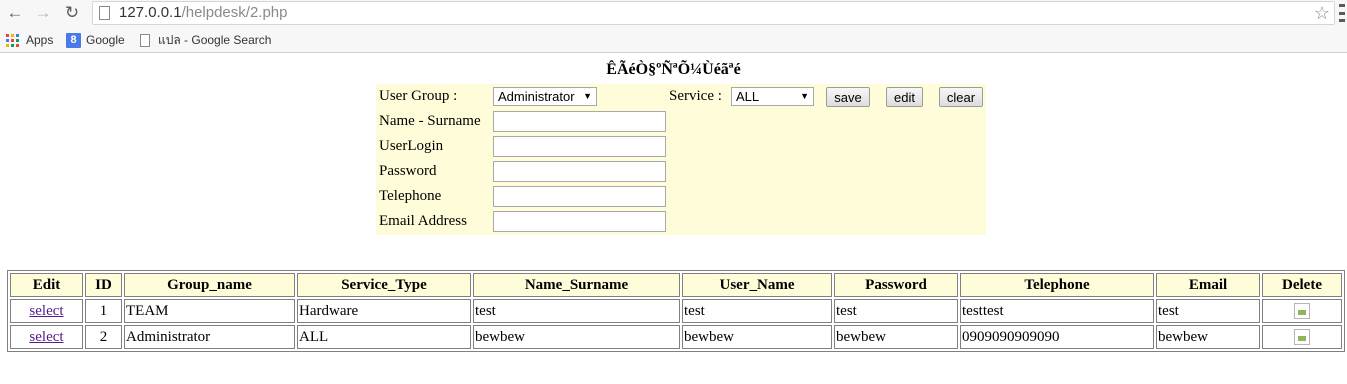 This screenshot has height=384, width=1347. What do you see at coordinates (757, 337) in the screenshot?
I see `username-cell: bewbew` at bounding box center [757, 337].